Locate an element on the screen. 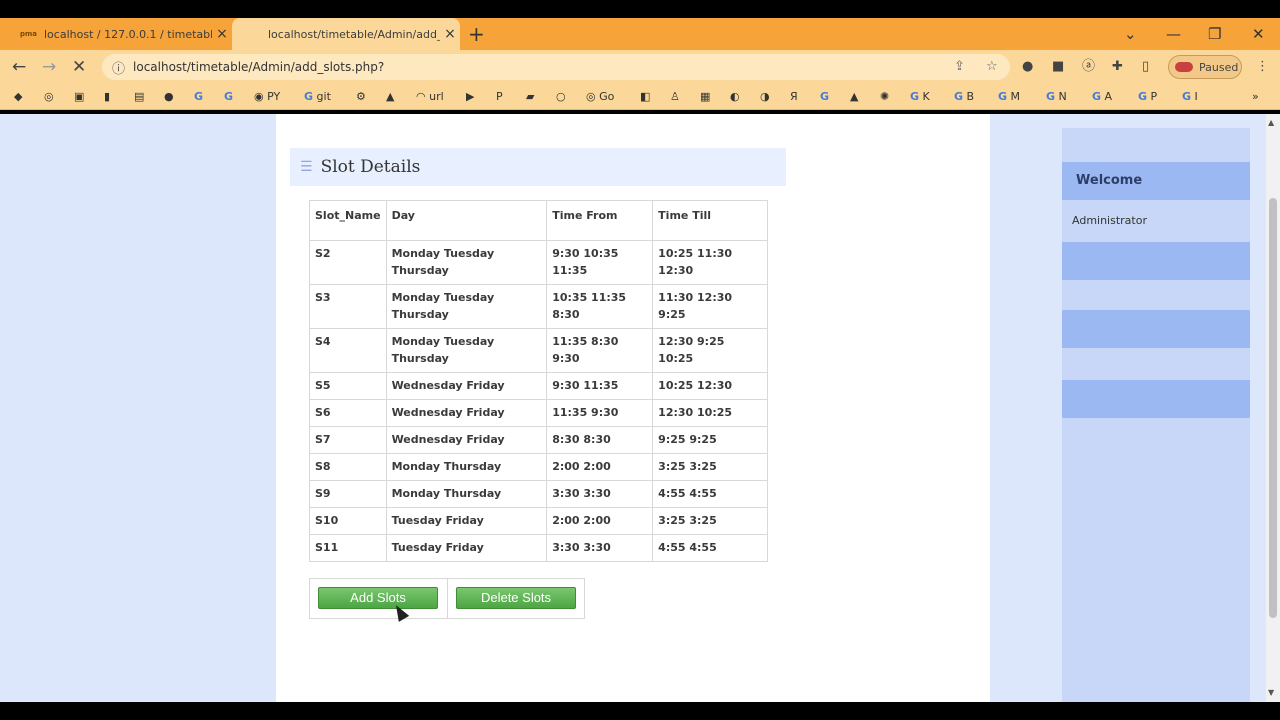  bookmark-label: P is located at coordinates (1154, 96).